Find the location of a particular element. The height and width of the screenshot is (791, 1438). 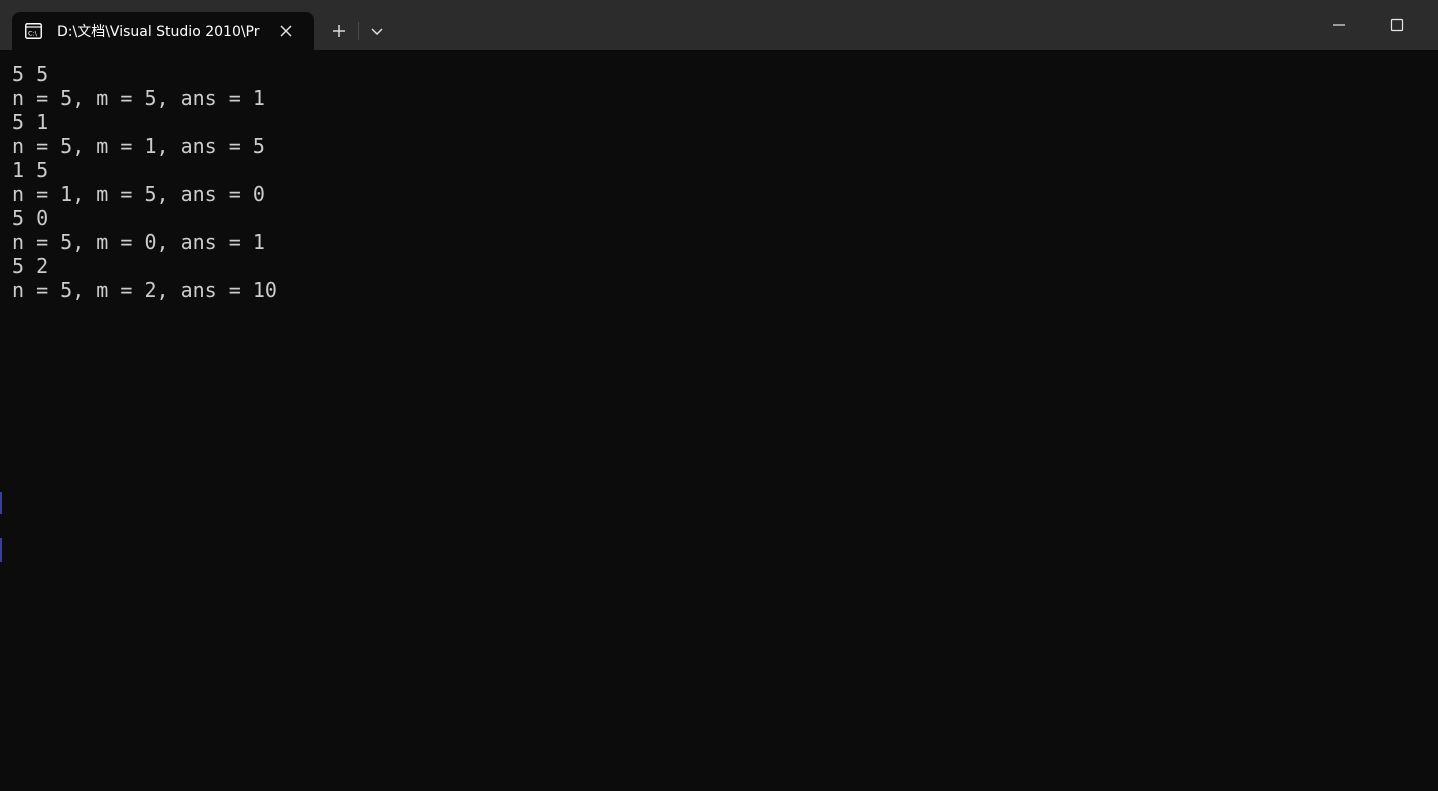

title-bar: C:\ D:\文档\Visual Studio 2010\Pr is located at coordinates (719, 25).